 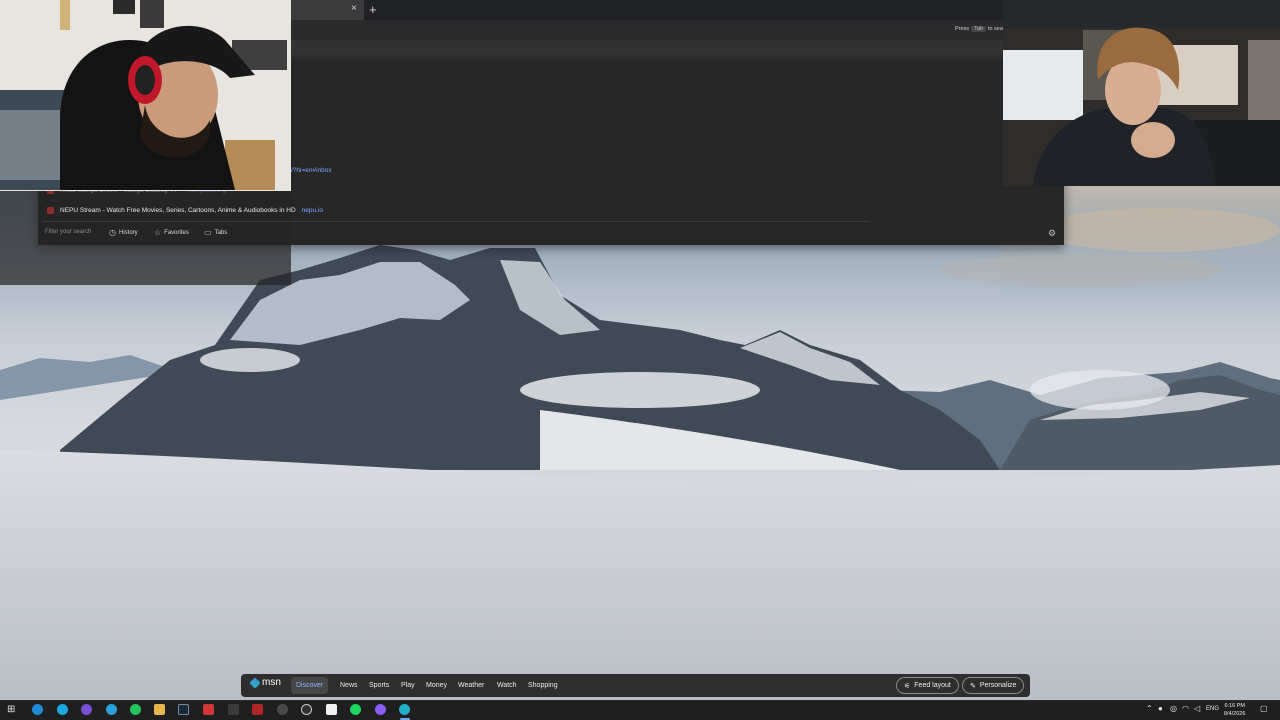 I want to click on steam-icon, so click(x=183, y=709).